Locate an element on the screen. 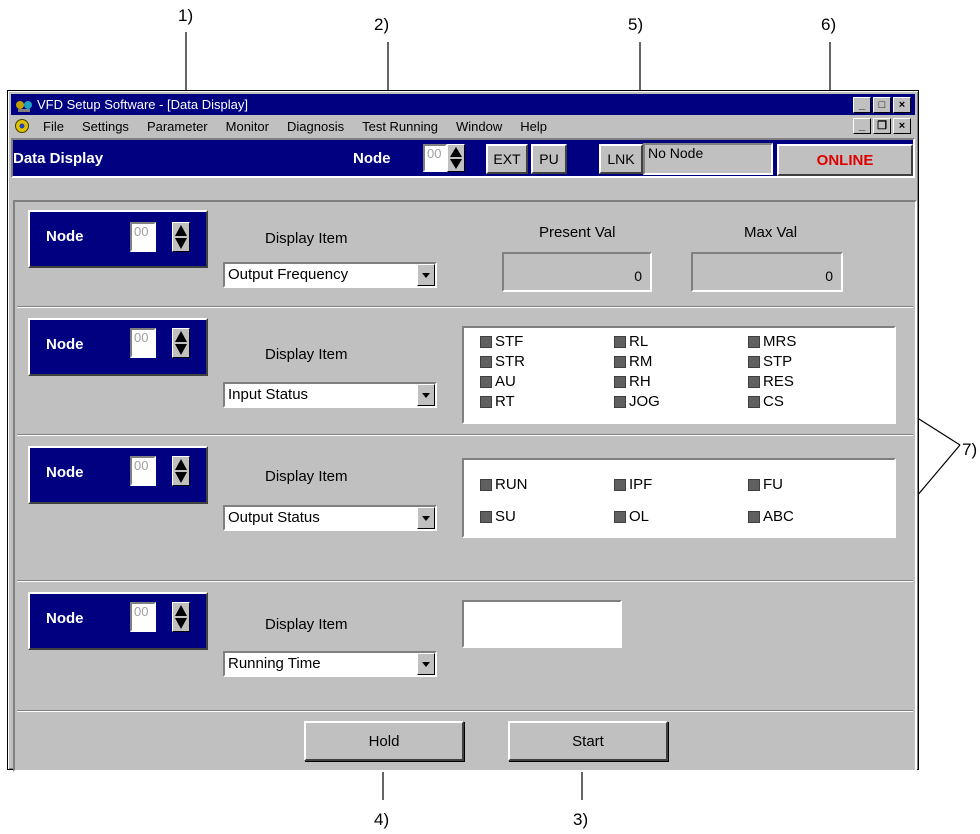  output-signal: SU is located at coordinates (498, 516).